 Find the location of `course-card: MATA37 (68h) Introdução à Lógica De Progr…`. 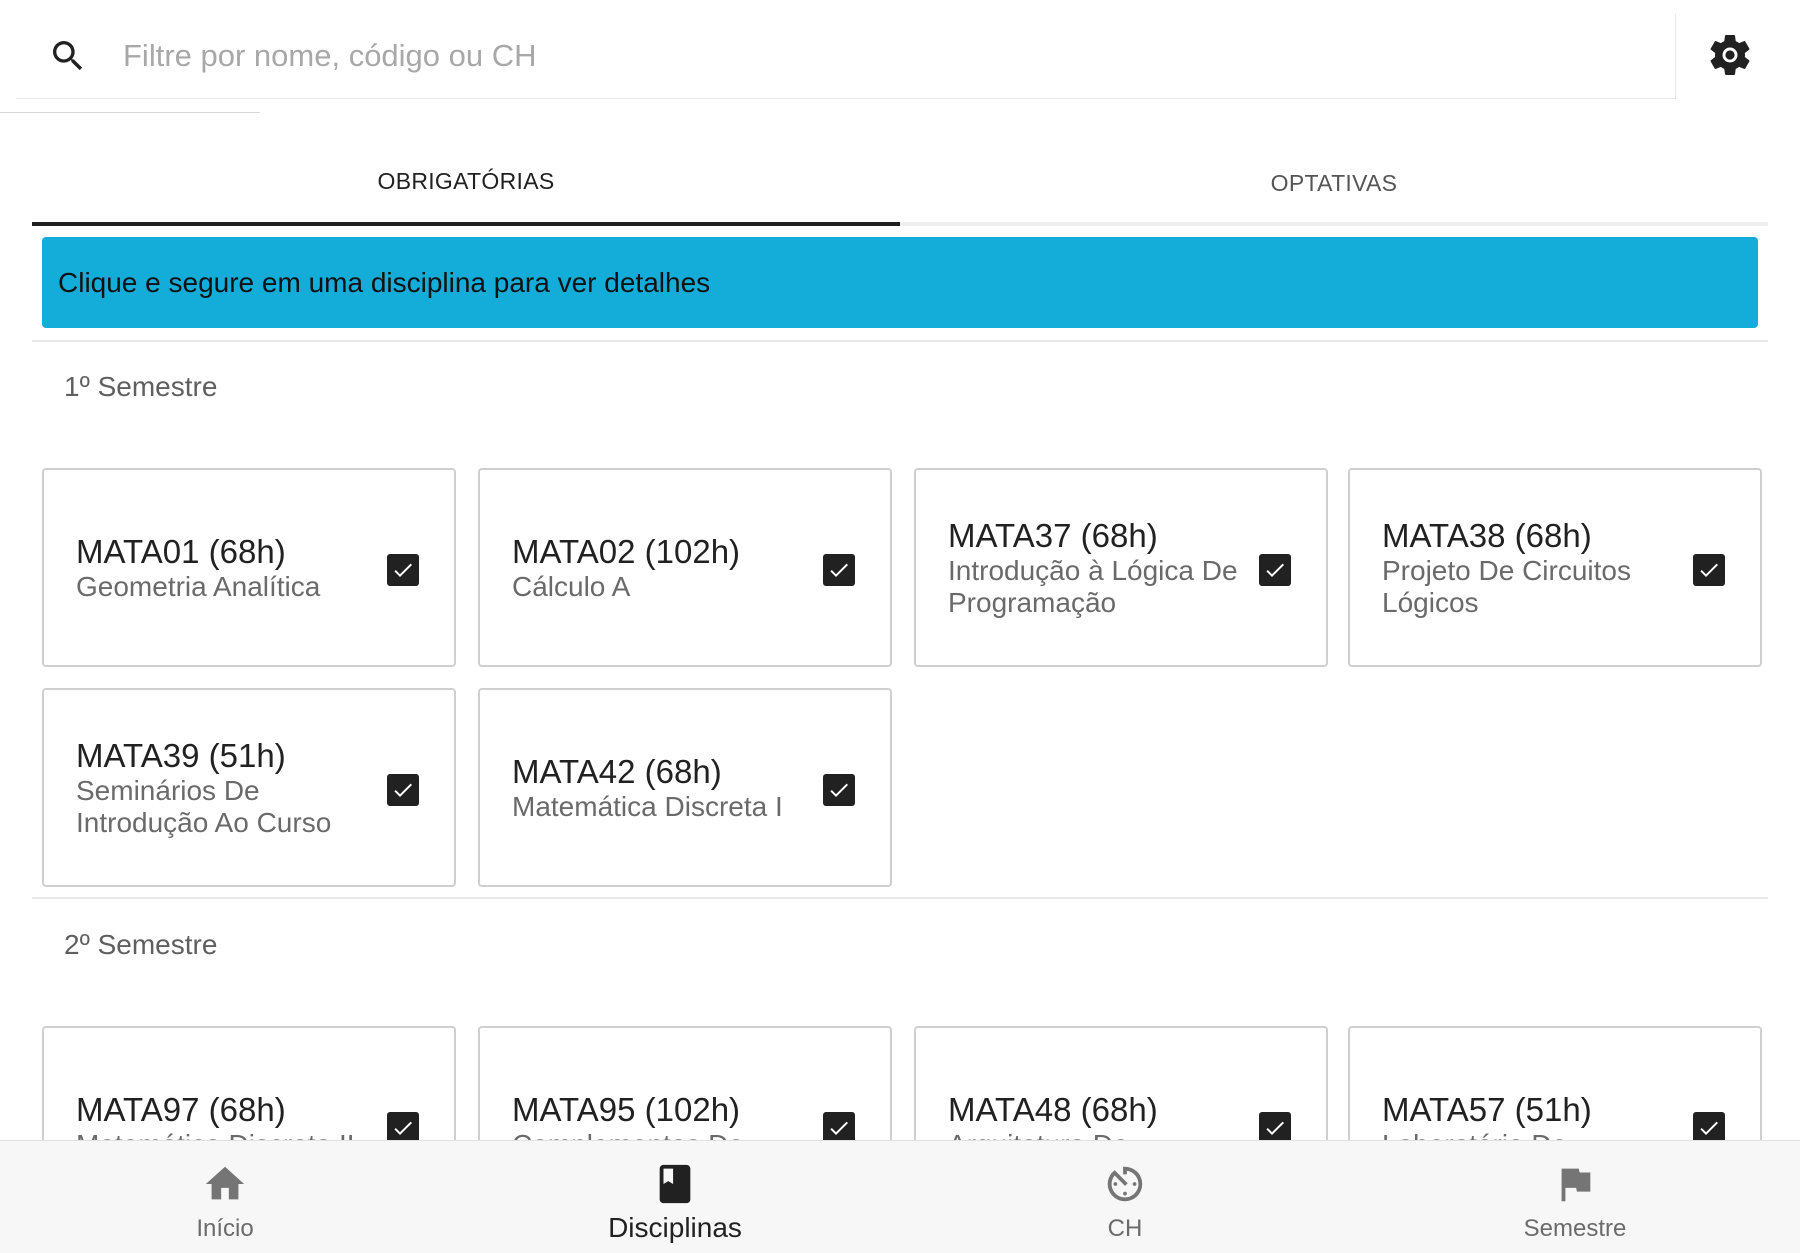

course-card: MATA37 (68h) Introdução à Lógica De Progr… is located at coordinates (1121, 567).